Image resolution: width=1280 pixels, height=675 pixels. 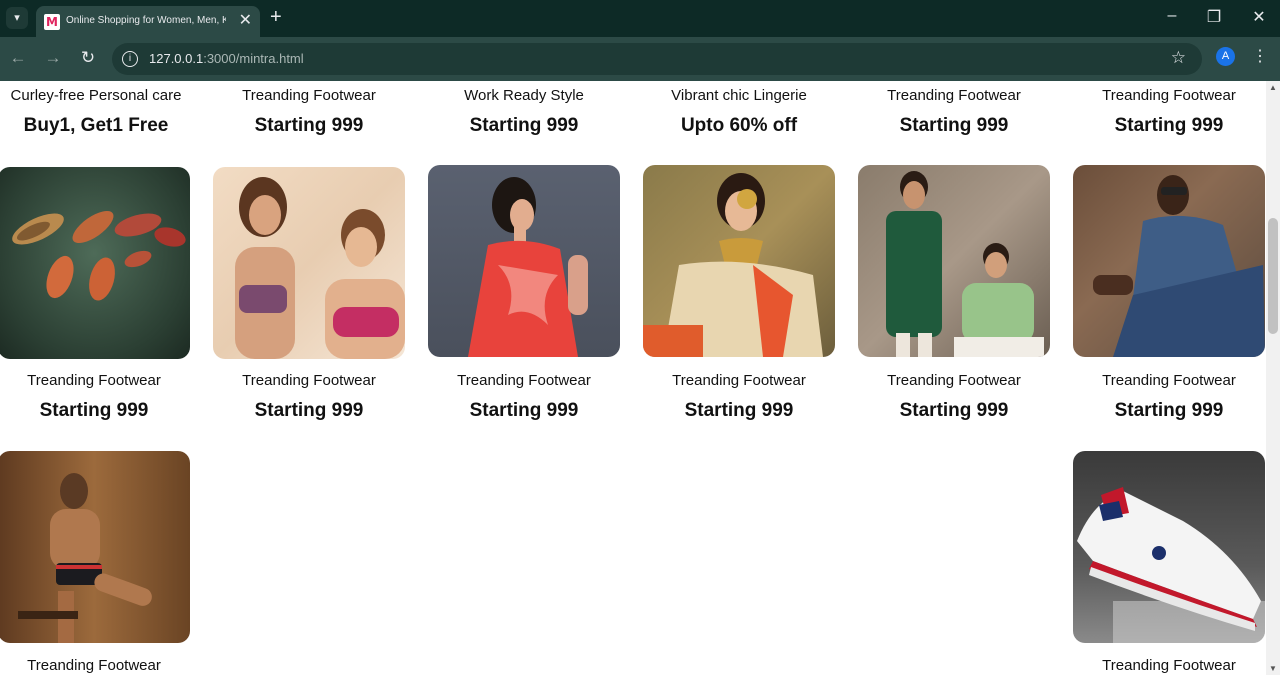 What do you see at coordinates (739, 95) in the screenshot?
I see `card-label: Vibrant chic Lingerie` at bounding box center [739, 95].